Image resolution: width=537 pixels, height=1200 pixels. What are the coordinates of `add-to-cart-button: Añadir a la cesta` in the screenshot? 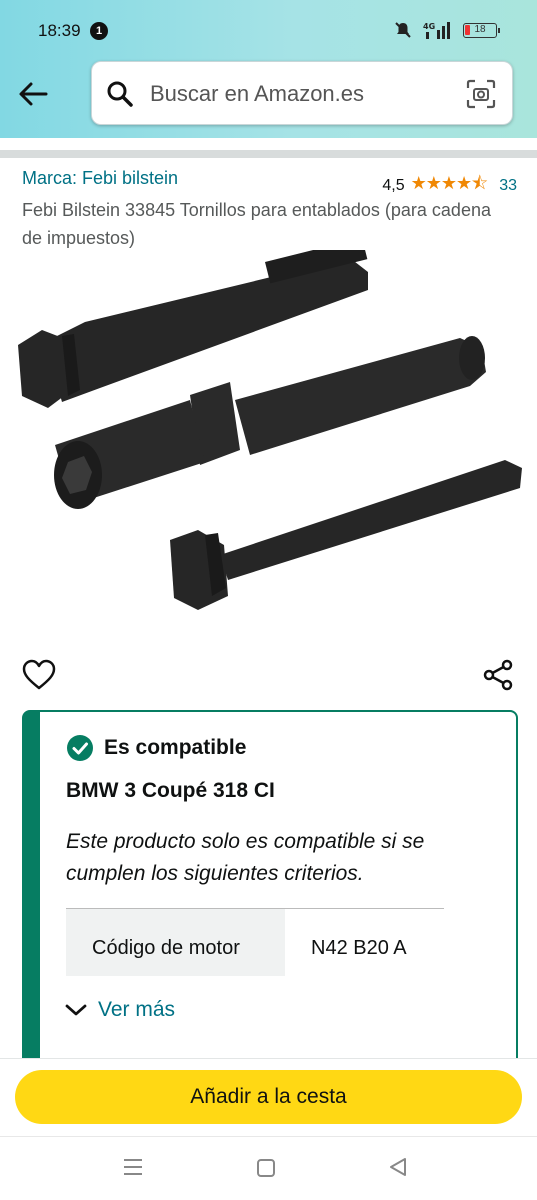 It's located at (268, 1097).